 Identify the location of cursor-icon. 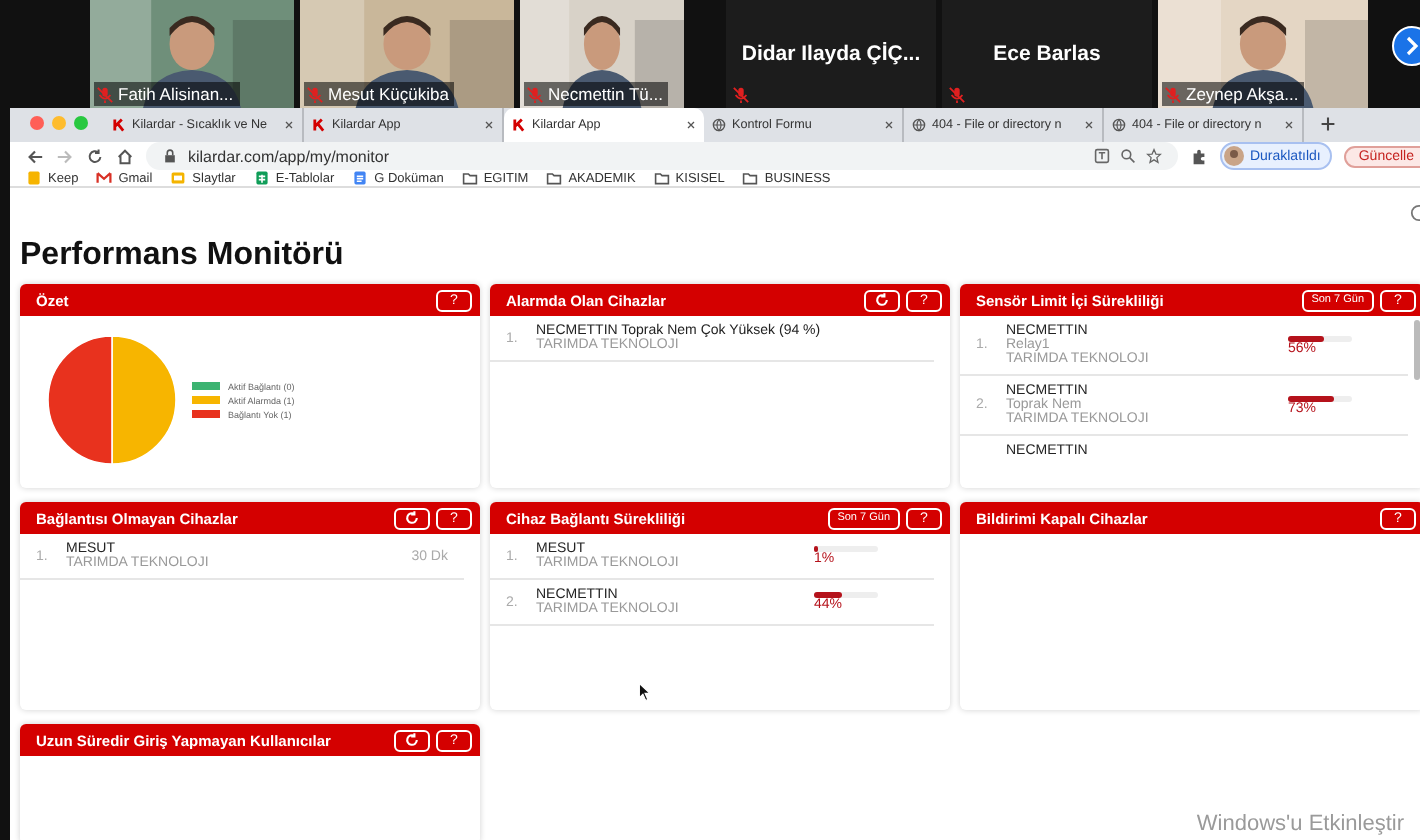
(645, 692).